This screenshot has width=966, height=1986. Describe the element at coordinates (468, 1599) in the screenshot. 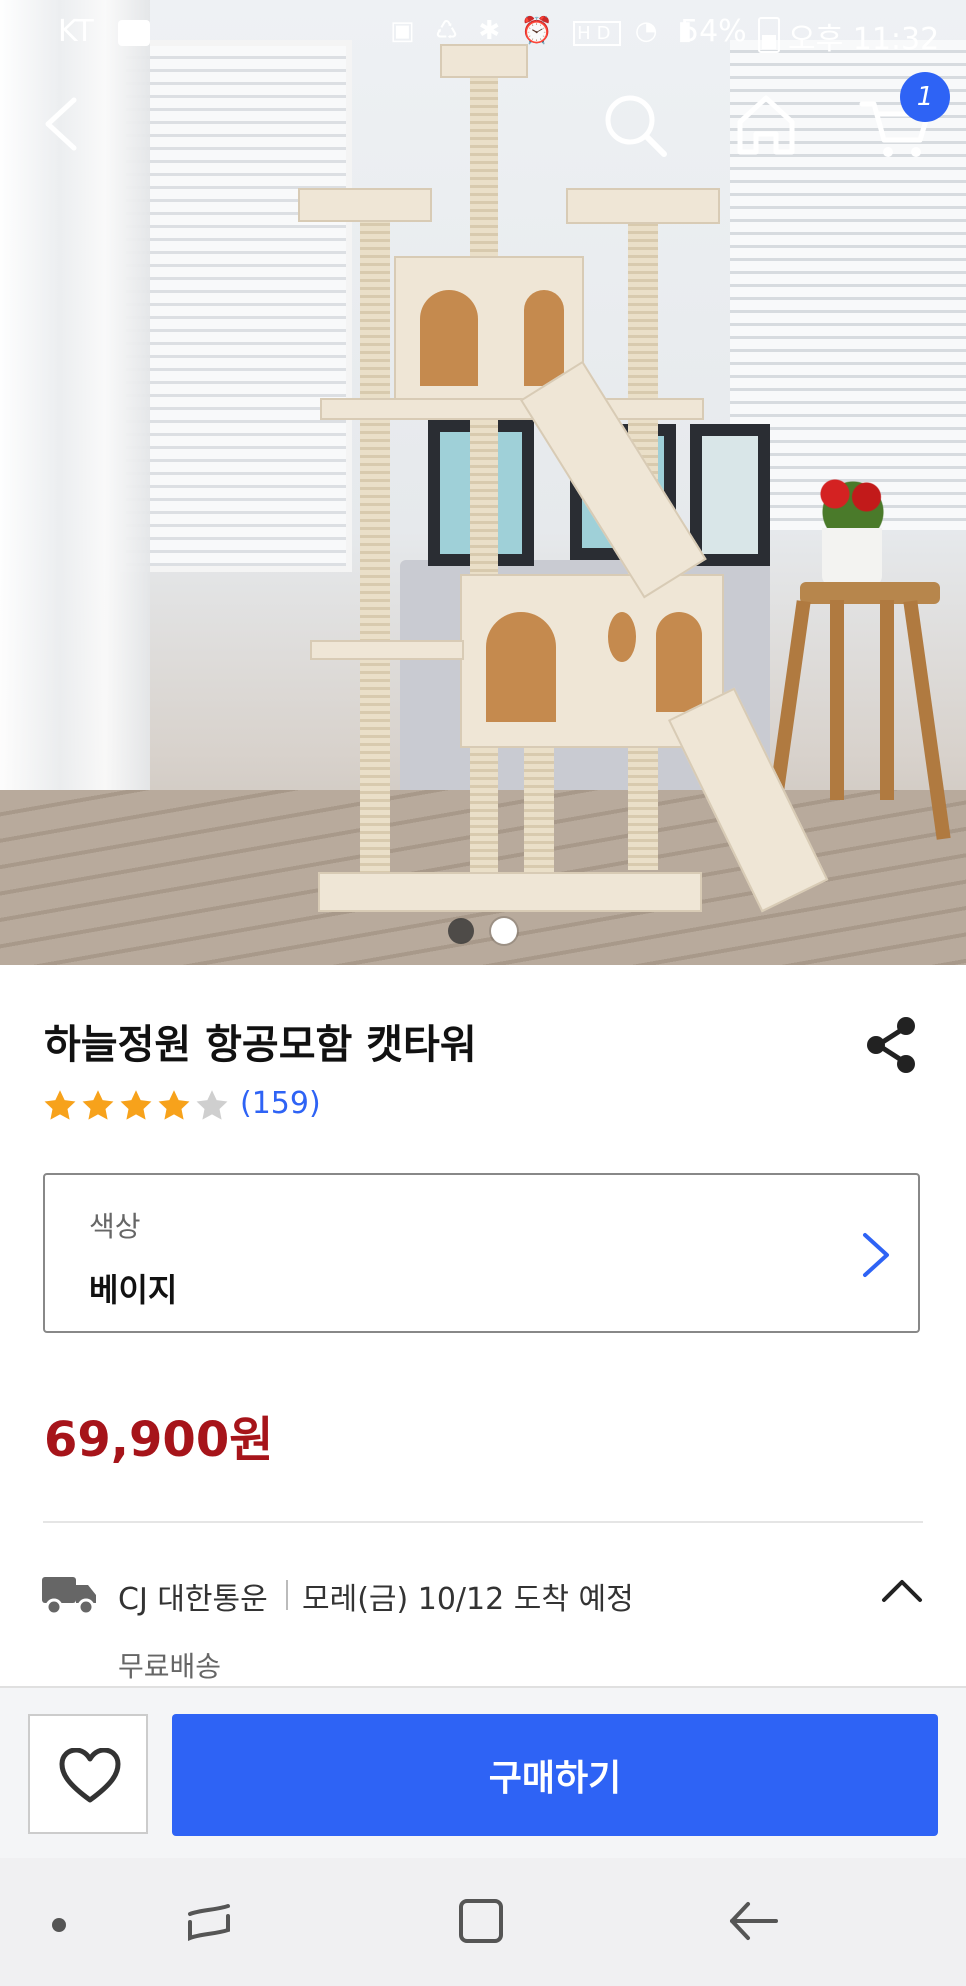

I see `shipping-eta: 모레(금) 10/12 도착 예정` at that location.